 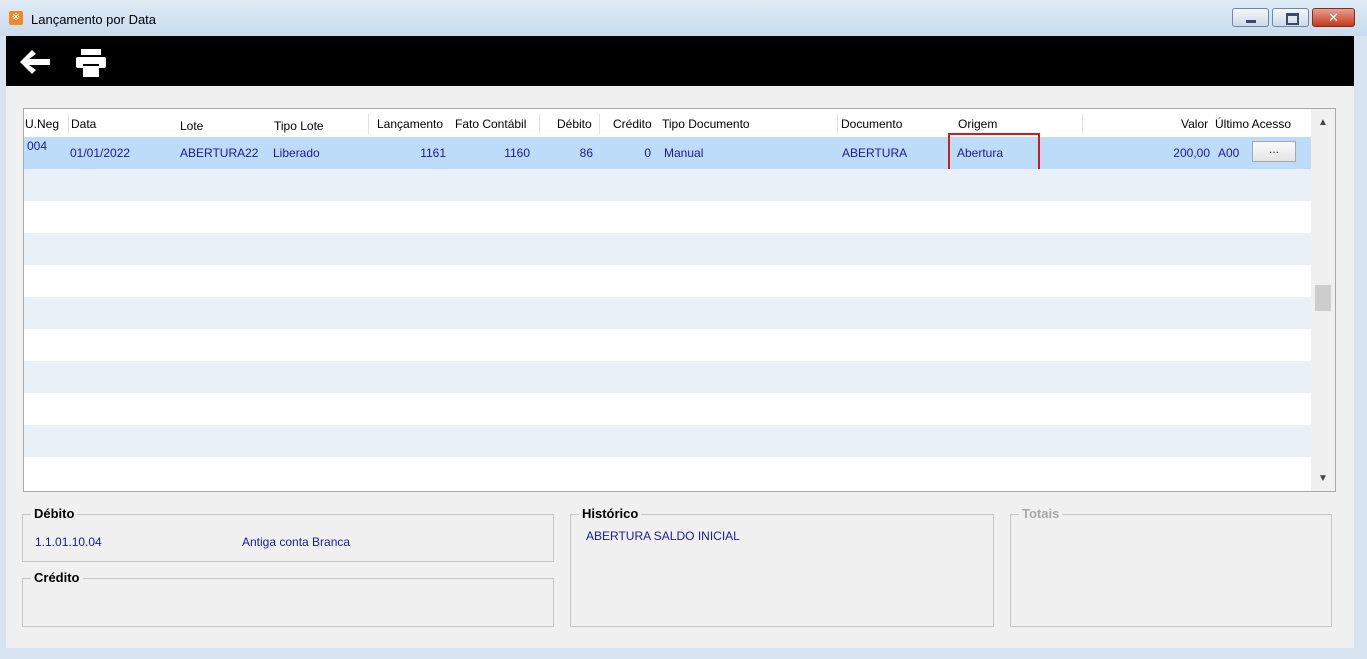 What do you see at coordinates (42, 124) in the screenshot?
I see `col-header-uneg: U.Neg` at bounding box center [42, 124].